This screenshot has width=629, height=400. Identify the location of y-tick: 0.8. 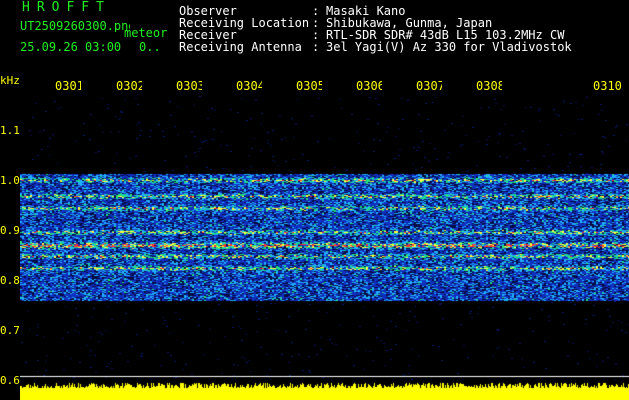
(10, 280).